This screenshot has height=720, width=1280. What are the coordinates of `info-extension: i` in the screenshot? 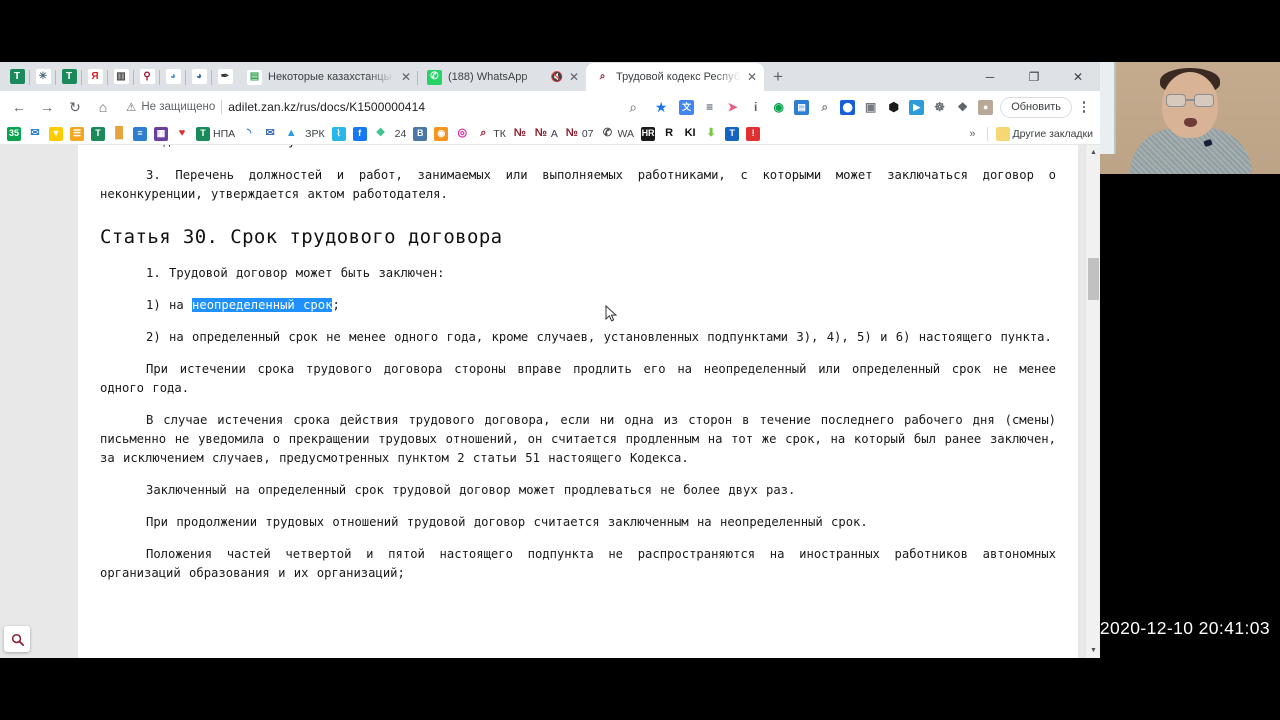 It's located at (755, 107).